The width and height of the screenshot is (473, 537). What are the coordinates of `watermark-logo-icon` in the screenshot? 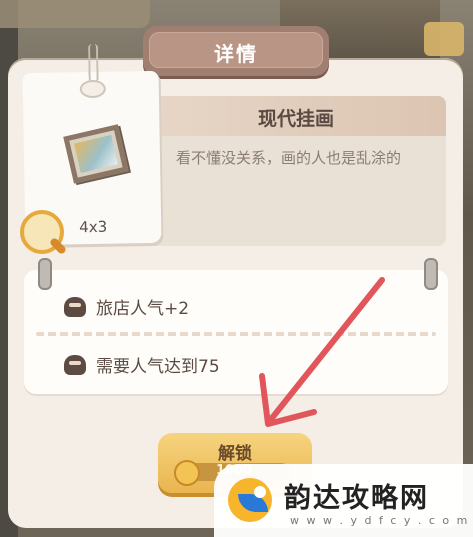 It's located at (250, 500).